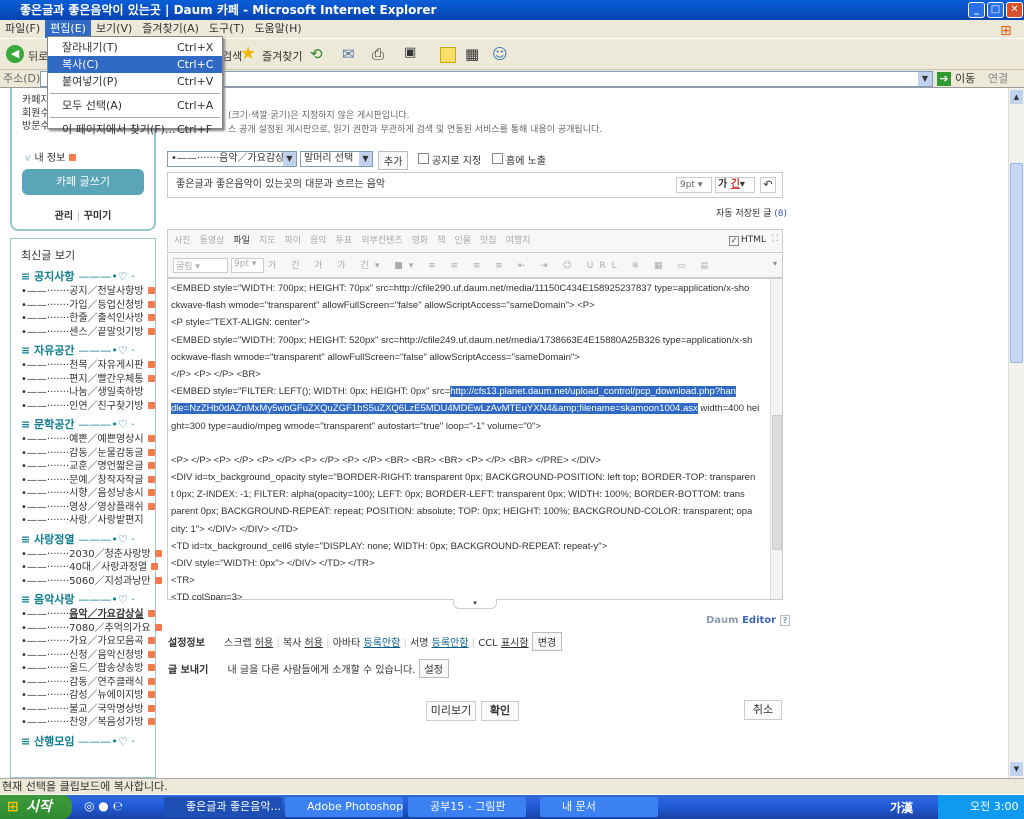 The height and width of the screenshot is (819, 1024). I want to click on home-checkbox, so click(497, 158).